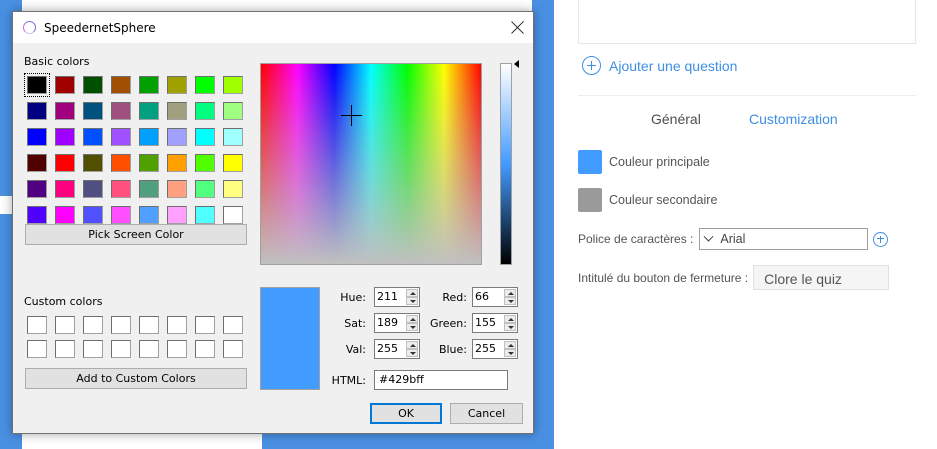 The height and width of the screenshot is (449, 937). Describe the element at coordinates (506, 164) in the screenshot. I see `value-slider` at that location.